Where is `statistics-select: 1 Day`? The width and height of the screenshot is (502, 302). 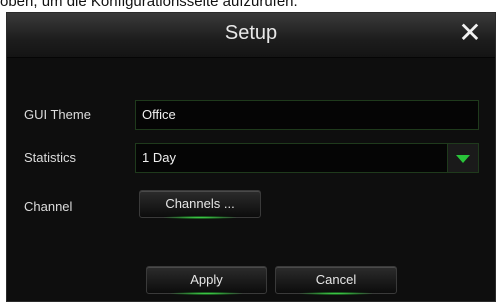
statistics-select: 1 Day is located at coordinates (307, 158).